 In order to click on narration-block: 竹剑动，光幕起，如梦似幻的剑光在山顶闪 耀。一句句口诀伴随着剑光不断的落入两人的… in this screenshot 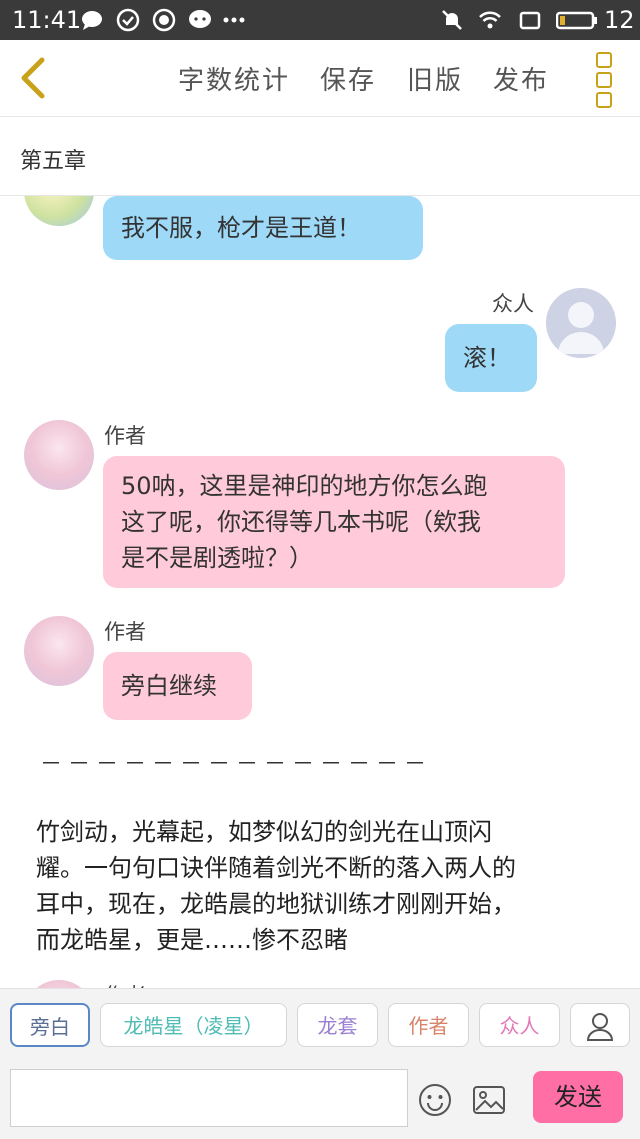, I will do `click(326, 886)`.